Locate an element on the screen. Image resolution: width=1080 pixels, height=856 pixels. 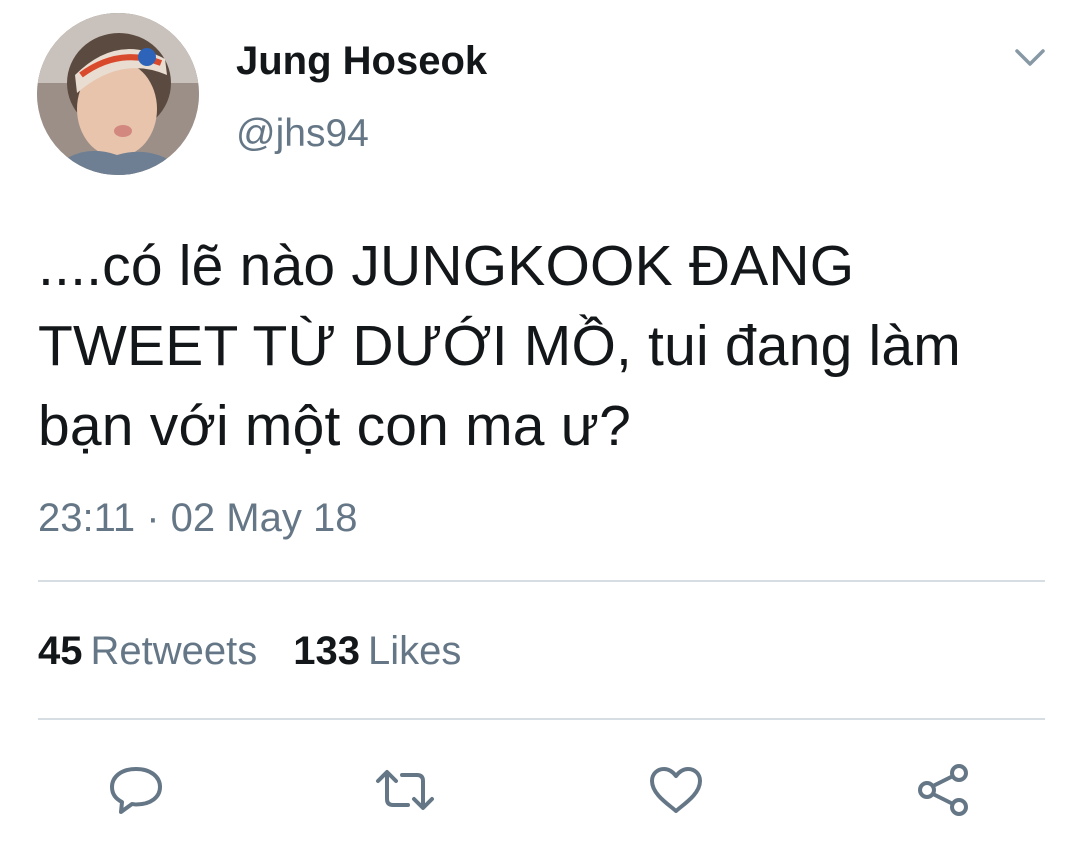
retweets-stat: 45 Retweets is located at coordinates (147, 651).